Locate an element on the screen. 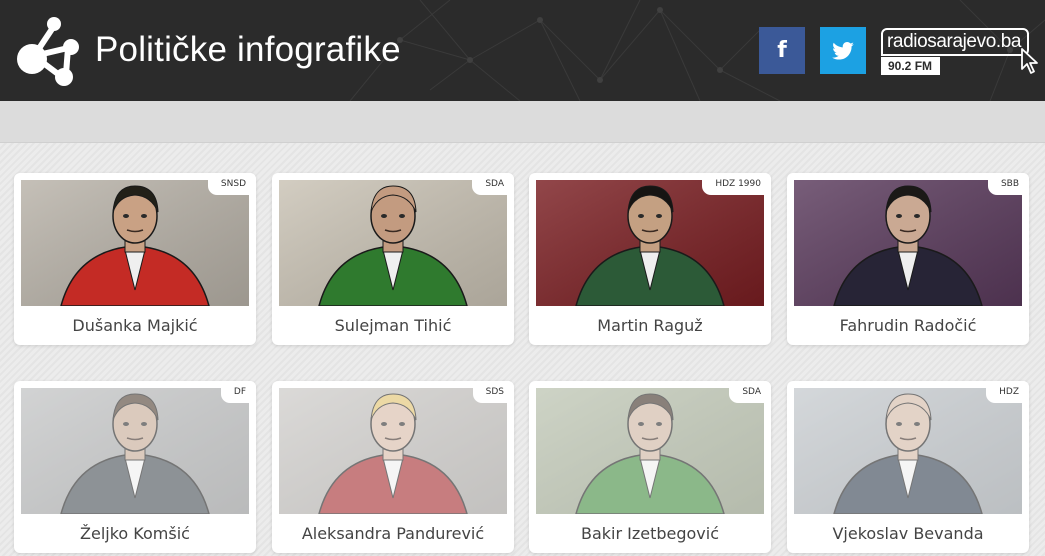 The height and width of the screenshot is (556, 1045). facebook-share-button: f is located at coordinates (782, 50).